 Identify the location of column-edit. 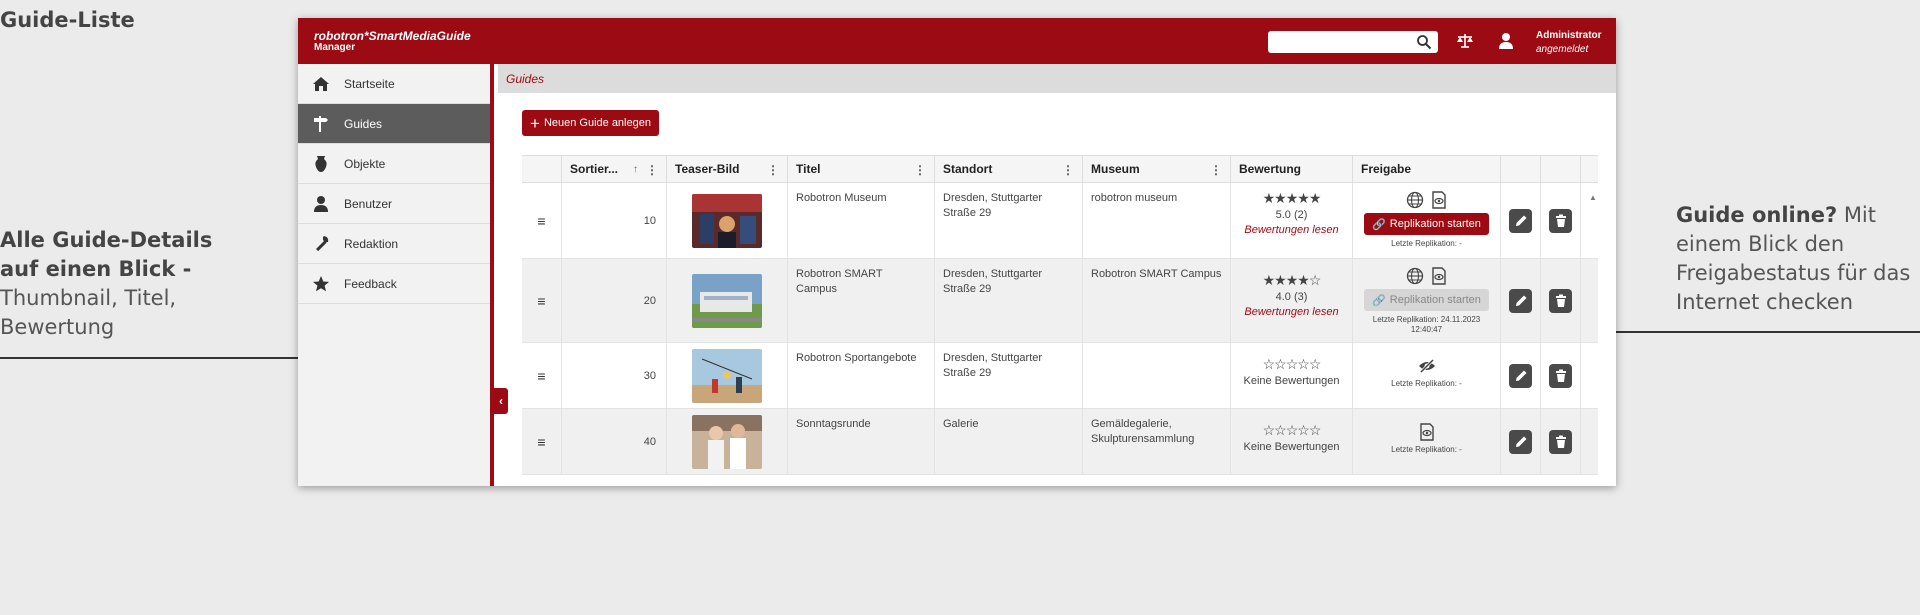
(1521, 169).